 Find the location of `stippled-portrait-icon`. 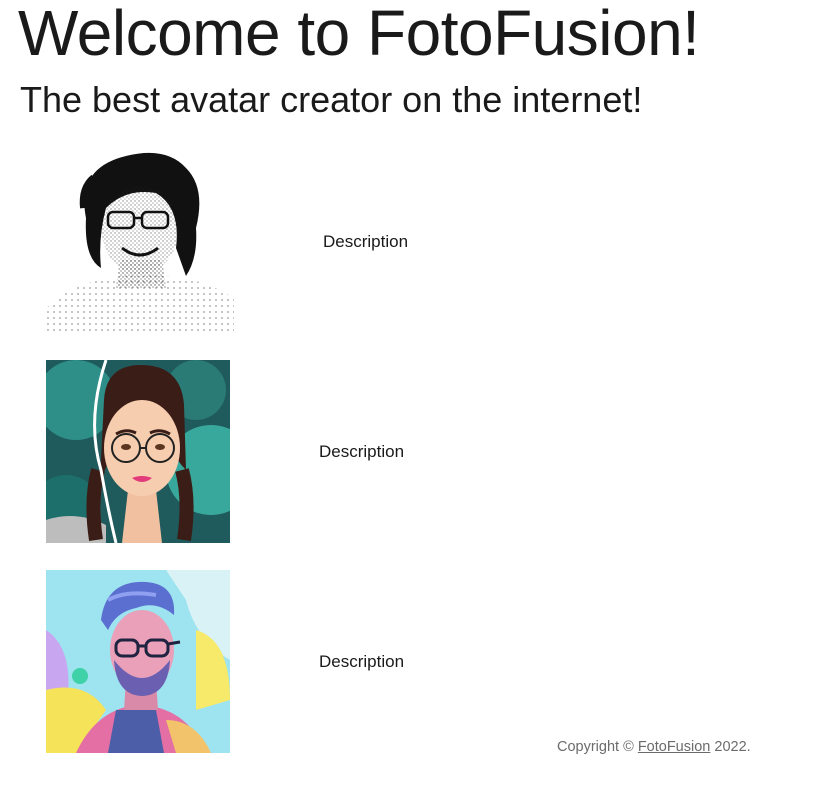

stippled-portrait-icon is located at coordinates (140, 240).